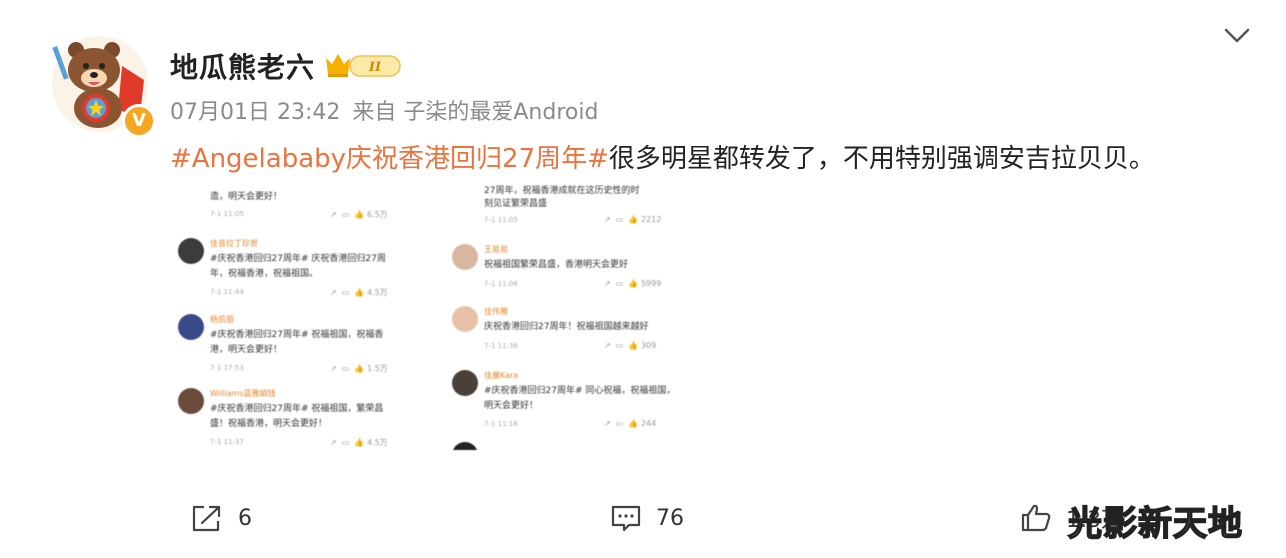 The width and height of the screenshot is (1286, 558). I want to click on comment-button: 76, so click(647, 518).